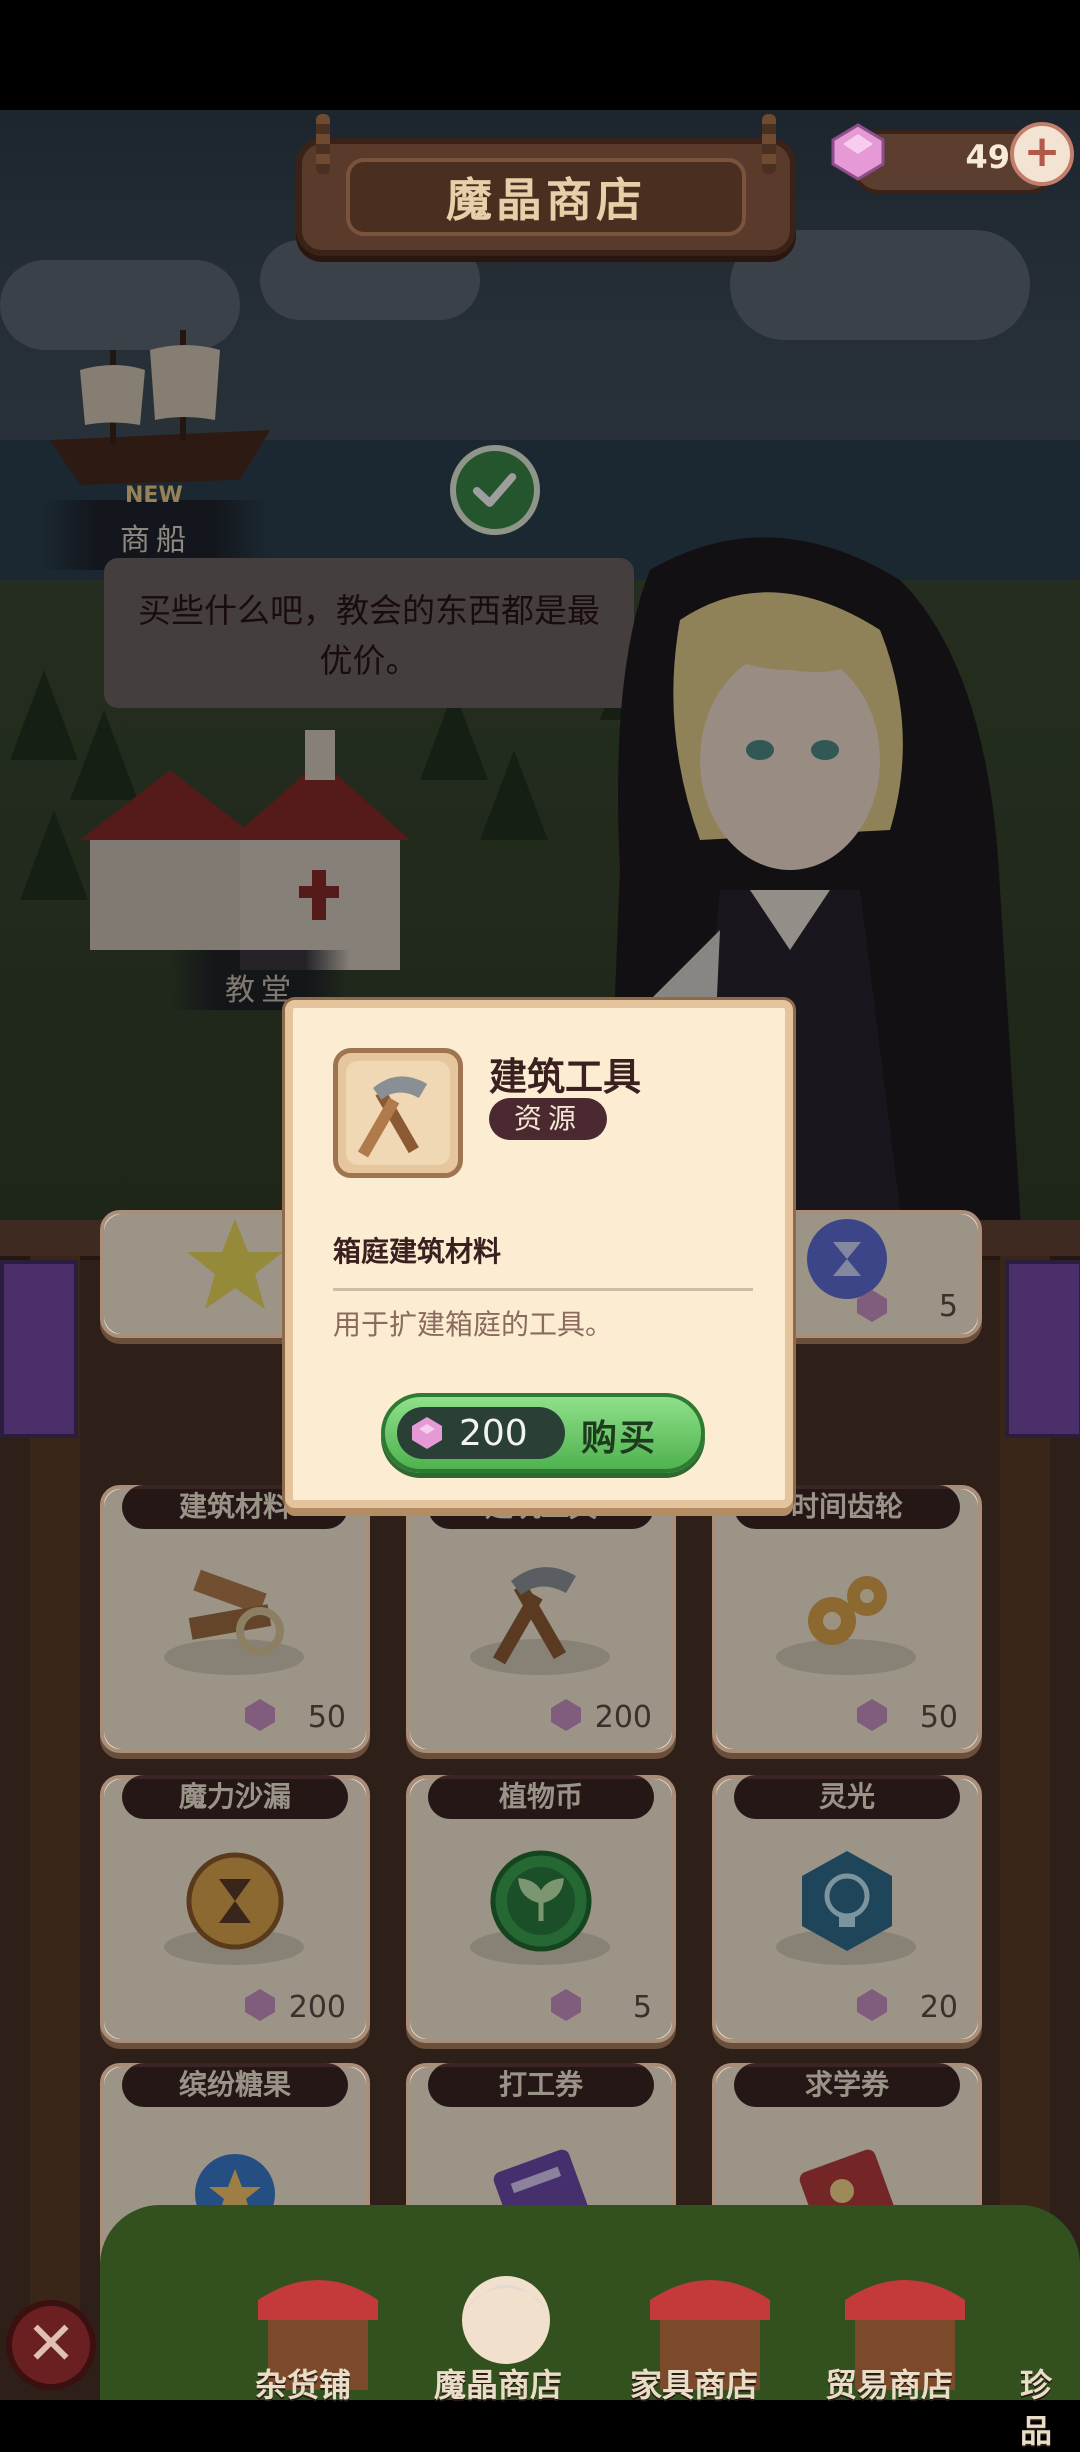 Image resolution: width=1080 pixels, height=2452 pixels. I want to click on shop-card-aura: 灵光 20, so click(847, 1909).